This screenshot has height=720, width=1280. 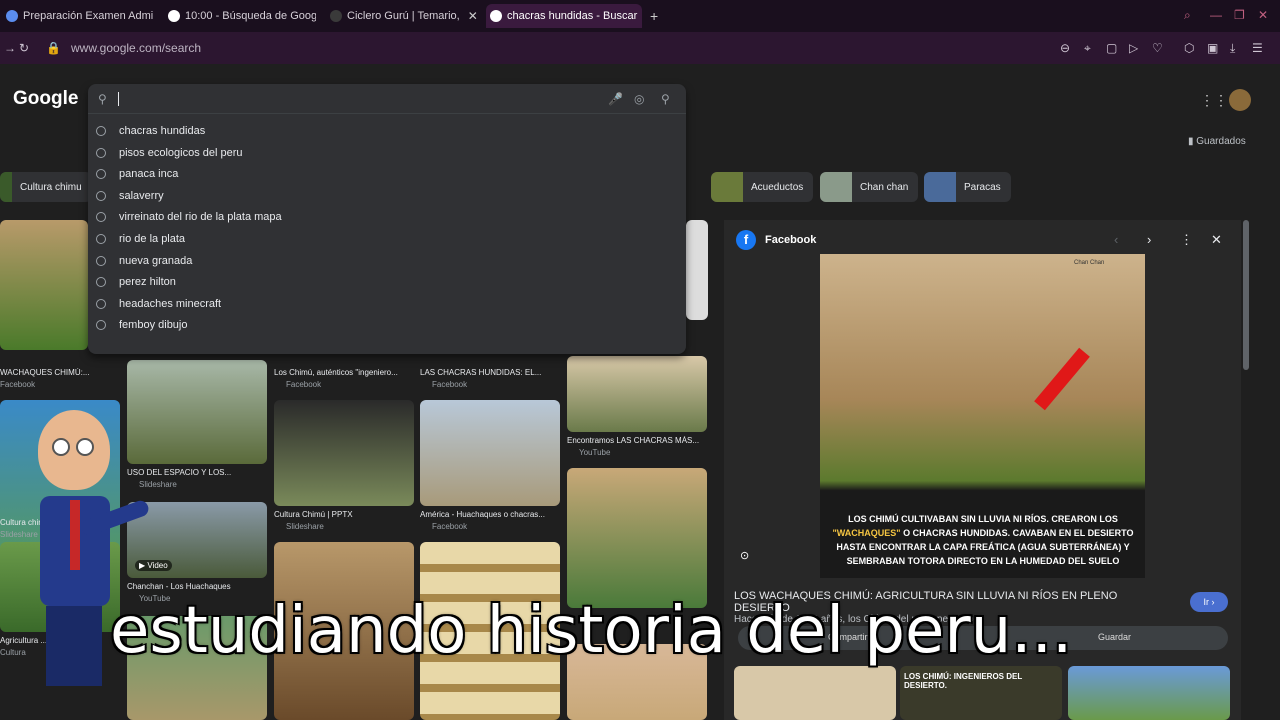 I want to click on chip-chan-chan: Chan chan, so click(x=869, y=187).